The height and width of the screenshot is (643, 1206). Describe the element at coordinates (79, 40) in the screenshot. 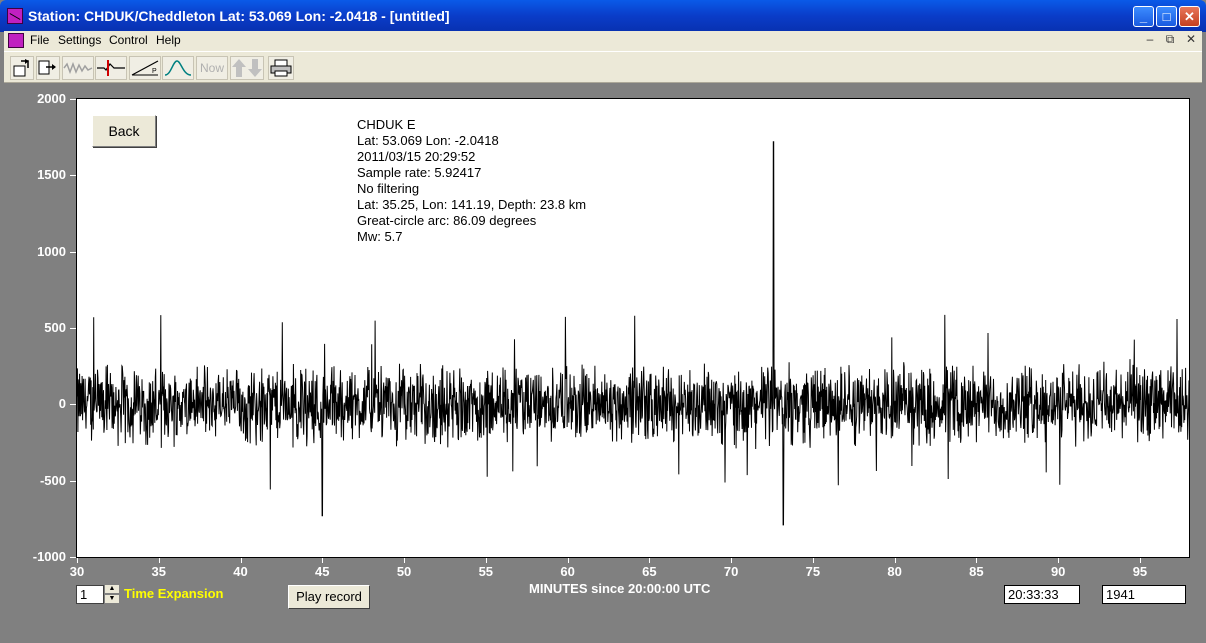

I see `menu-settings: Settings` at that location.